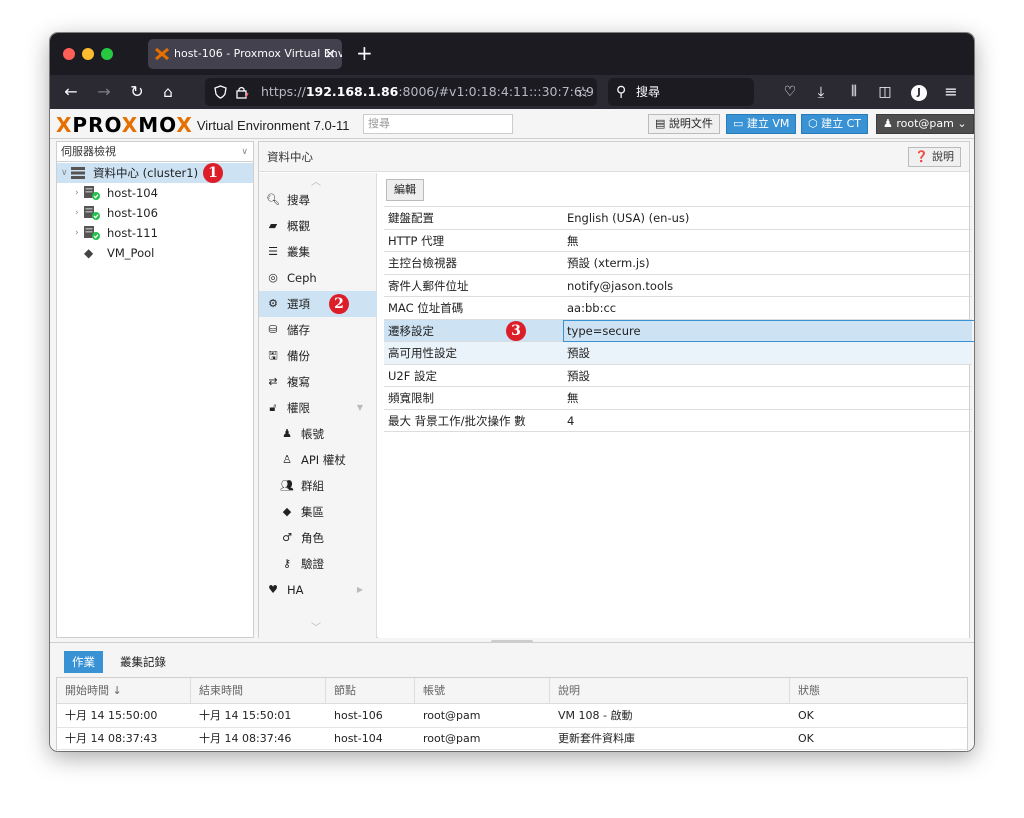  What do you see at coordinates (318, 226) in the screenshot?
I see `menu-item-summary: ▰ 概觀` at bounding box center [318, 226].